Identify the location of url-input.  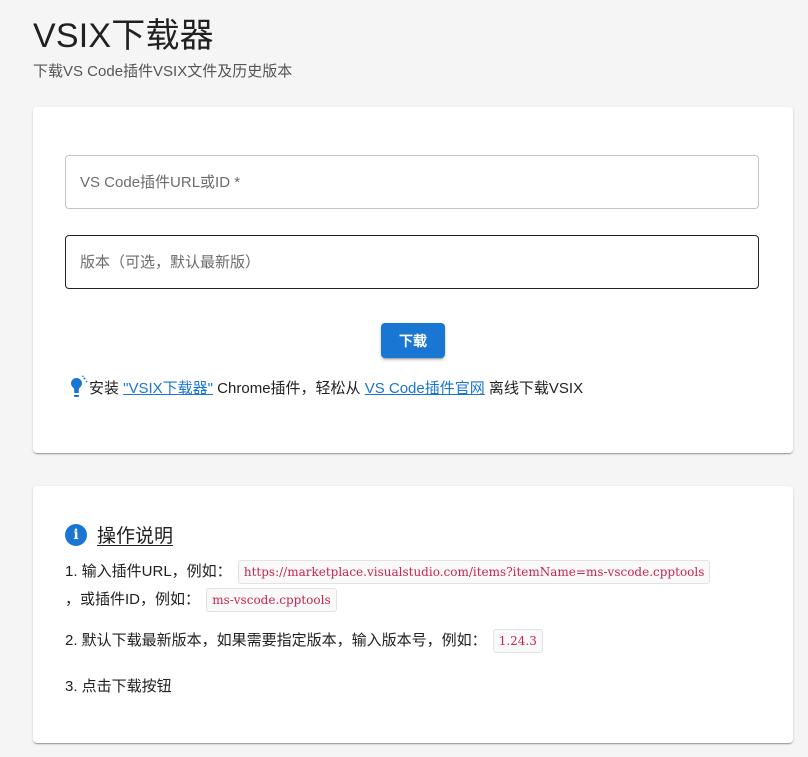
(412, 182).